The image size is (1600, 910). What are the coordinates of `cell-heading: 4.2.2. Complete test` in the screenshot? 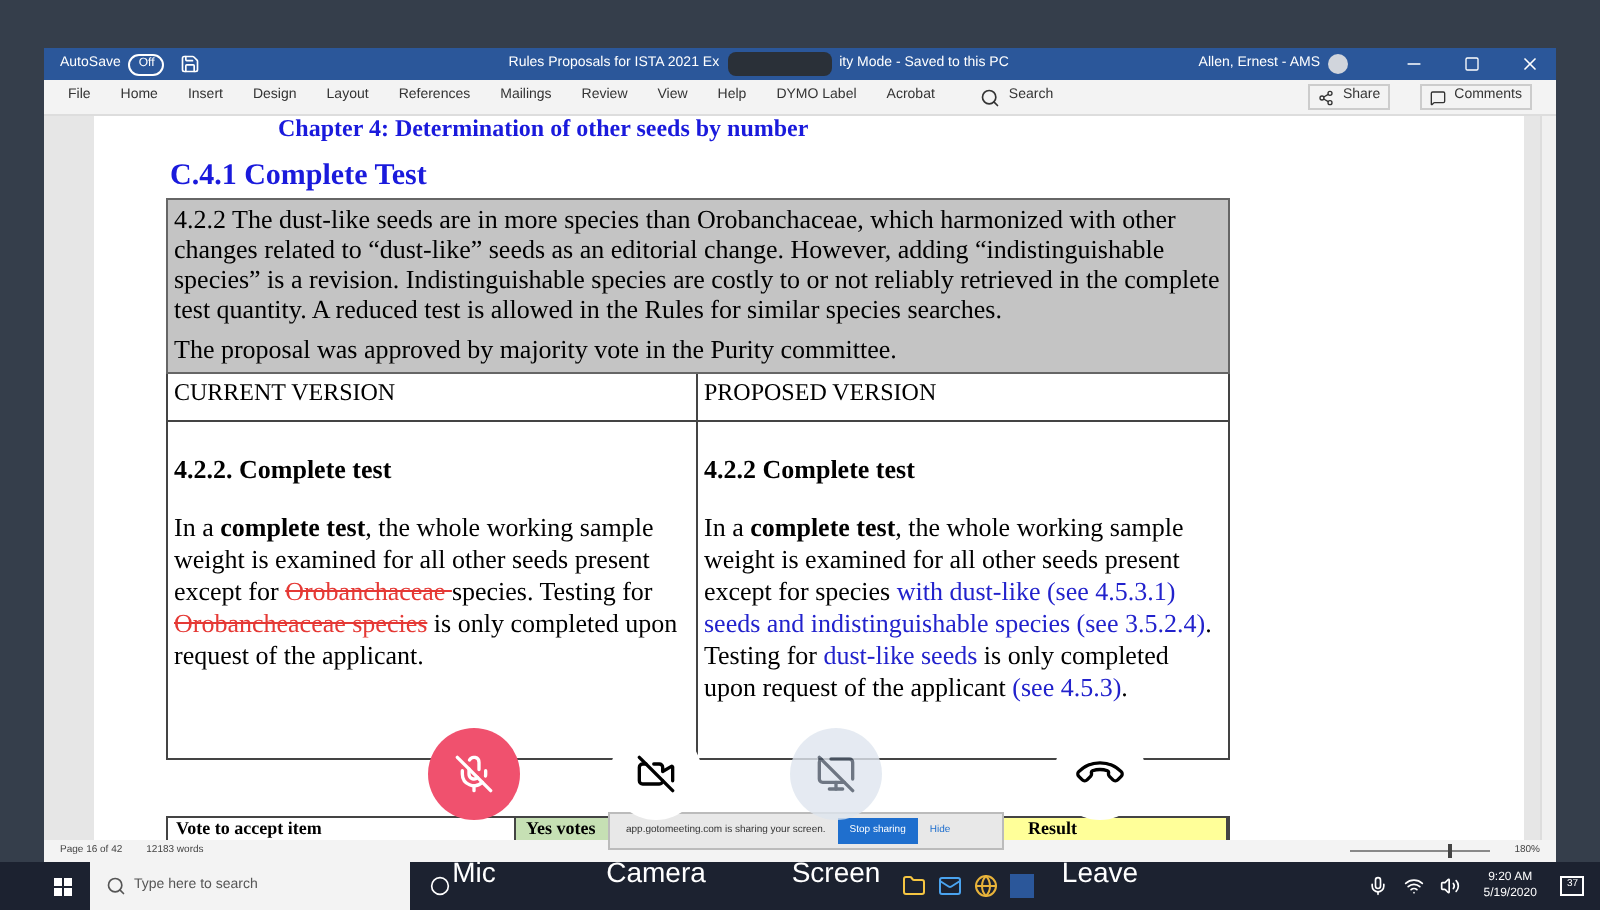 It's located at (284, 469).